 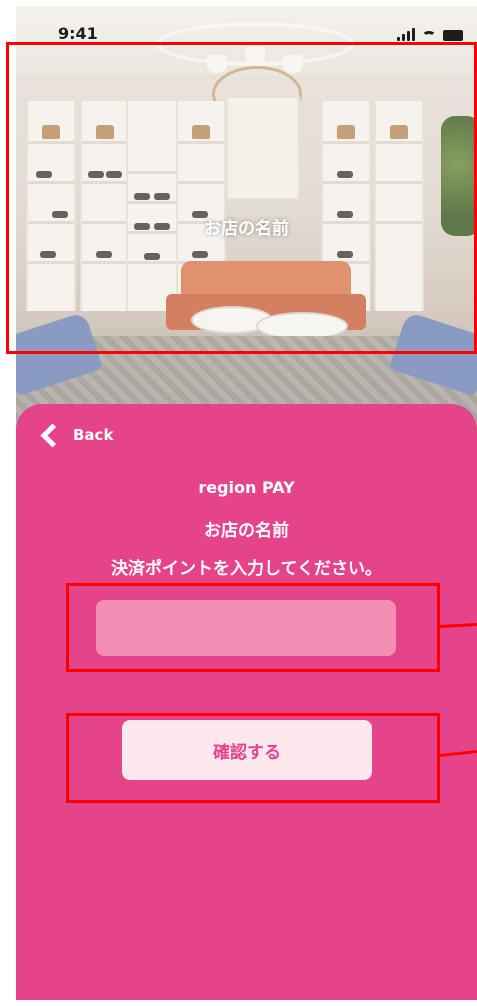 I want to click on back-button: Back, so click(x=76, y=435).